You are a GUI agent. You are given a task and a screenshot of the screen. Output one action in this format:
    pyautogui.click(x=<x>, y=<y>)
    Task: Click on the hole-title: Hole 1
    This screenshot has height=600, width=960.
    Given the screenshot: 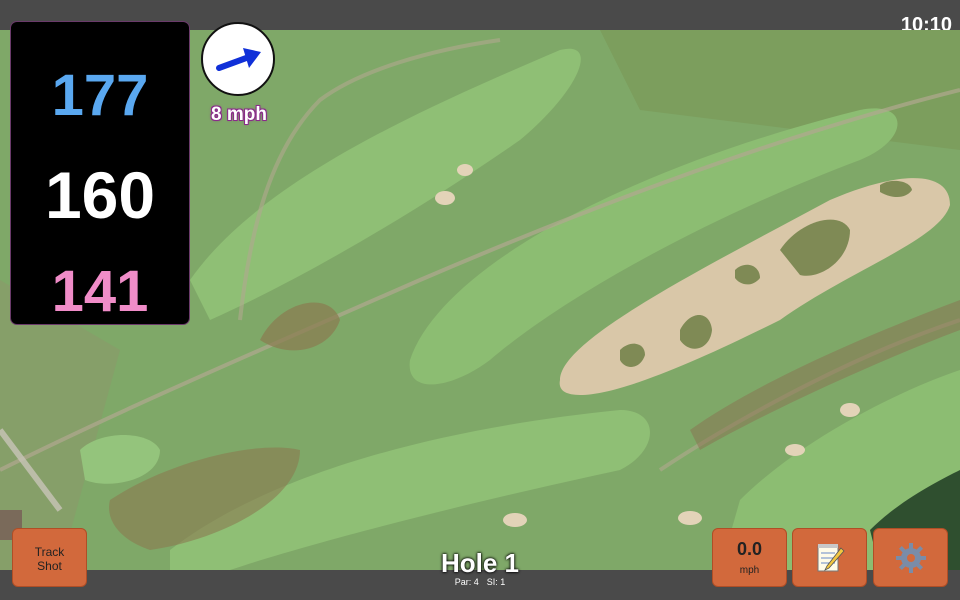 What is the action you would take?
    pyautogui.click(x=480, y=563)
    